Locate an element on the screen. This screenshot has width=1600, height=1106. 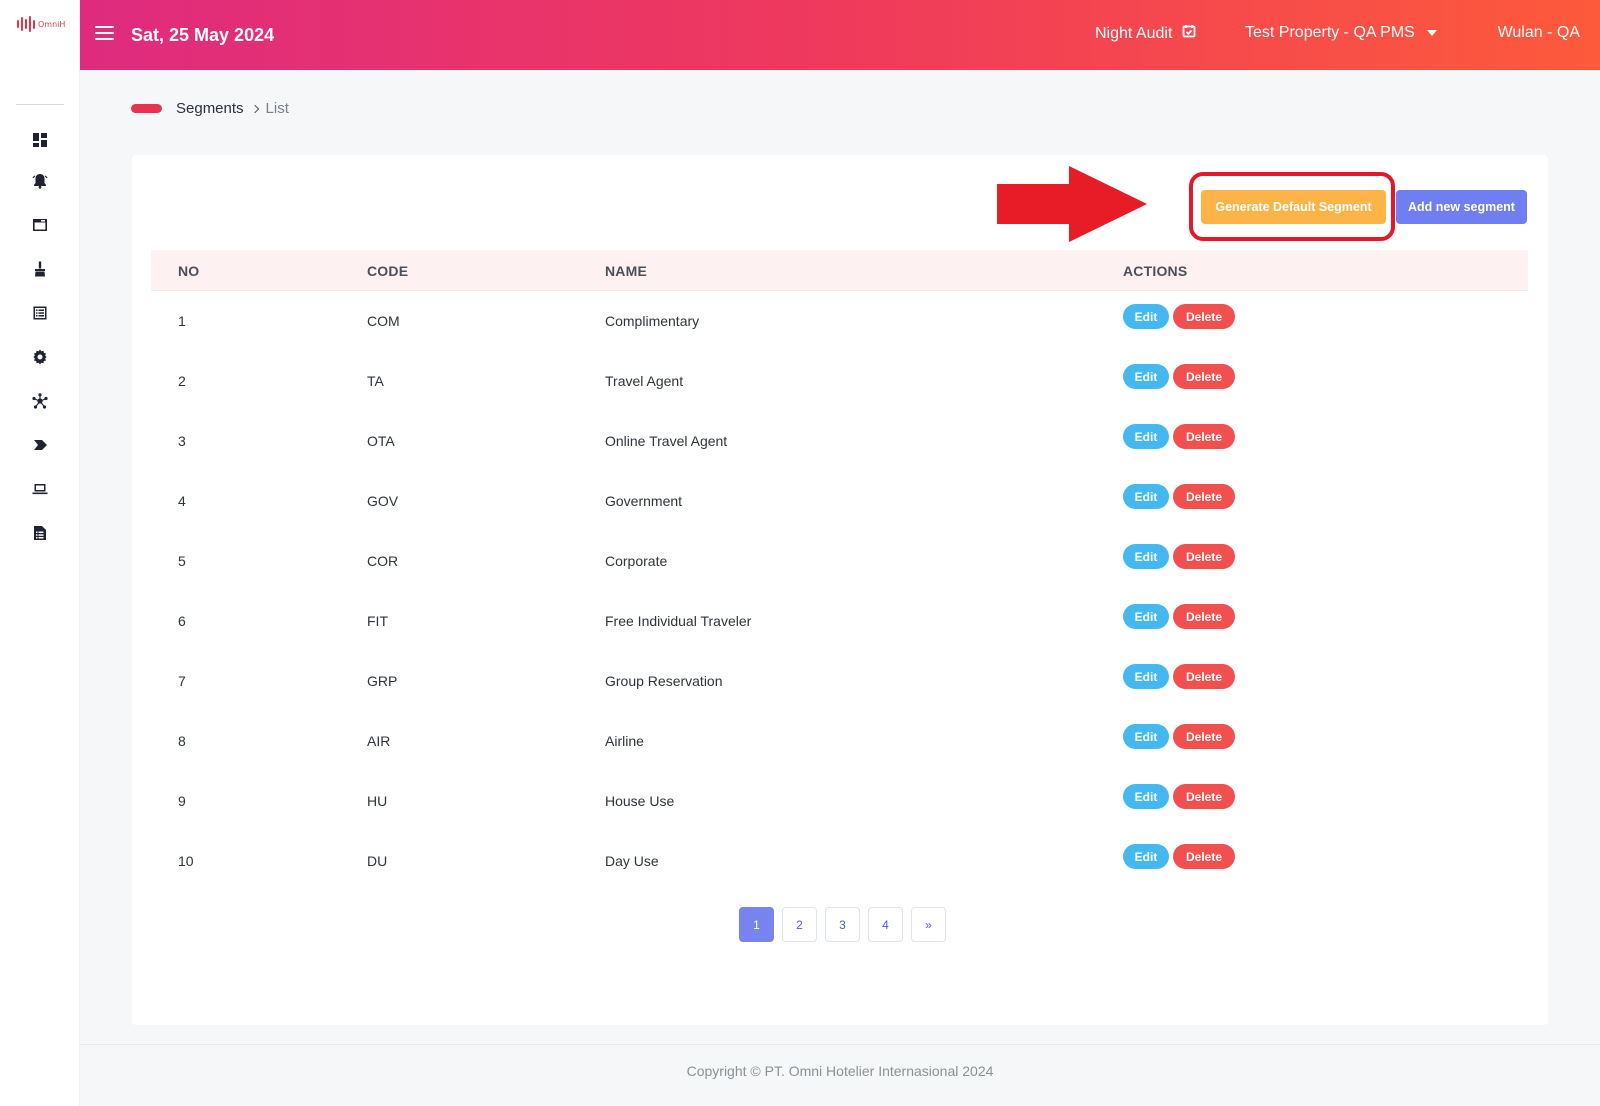
row-name: Complimentary is located at coordinates (652, 321).